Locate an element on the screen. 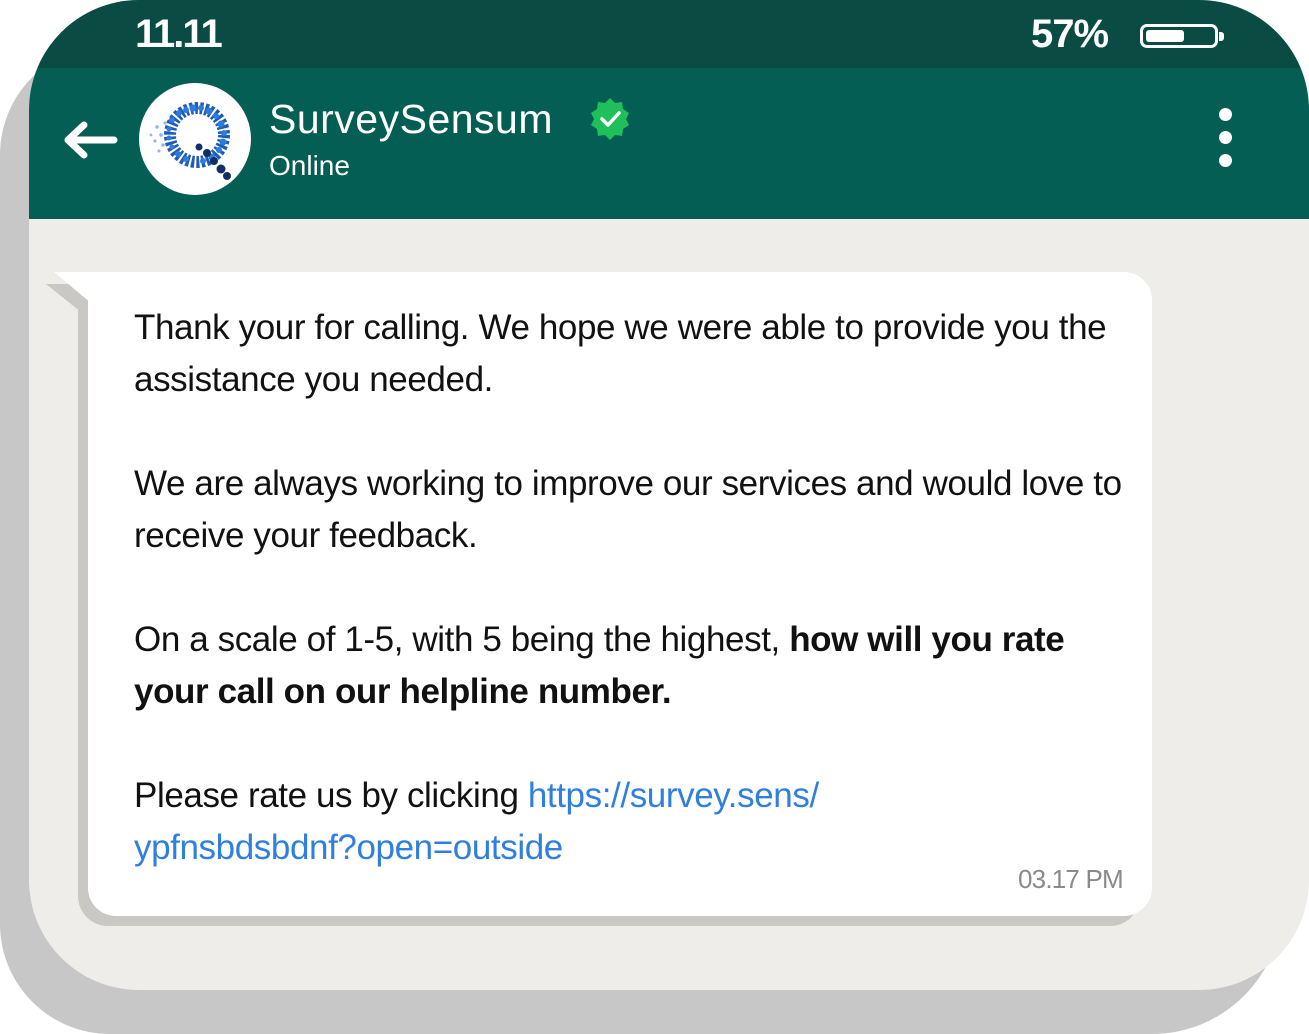 This screenshot has width=1309, height=1034. message-paragraph-4-text: Please rate us by clicking is located at coordinates (331, 795).